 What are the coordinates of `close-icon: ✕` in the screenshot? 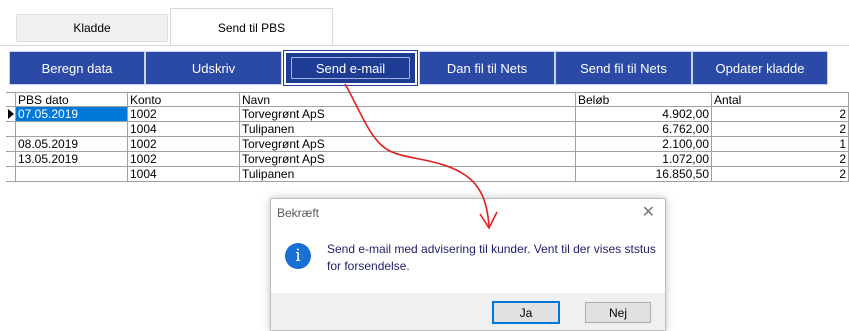 It's located at (648, 212).